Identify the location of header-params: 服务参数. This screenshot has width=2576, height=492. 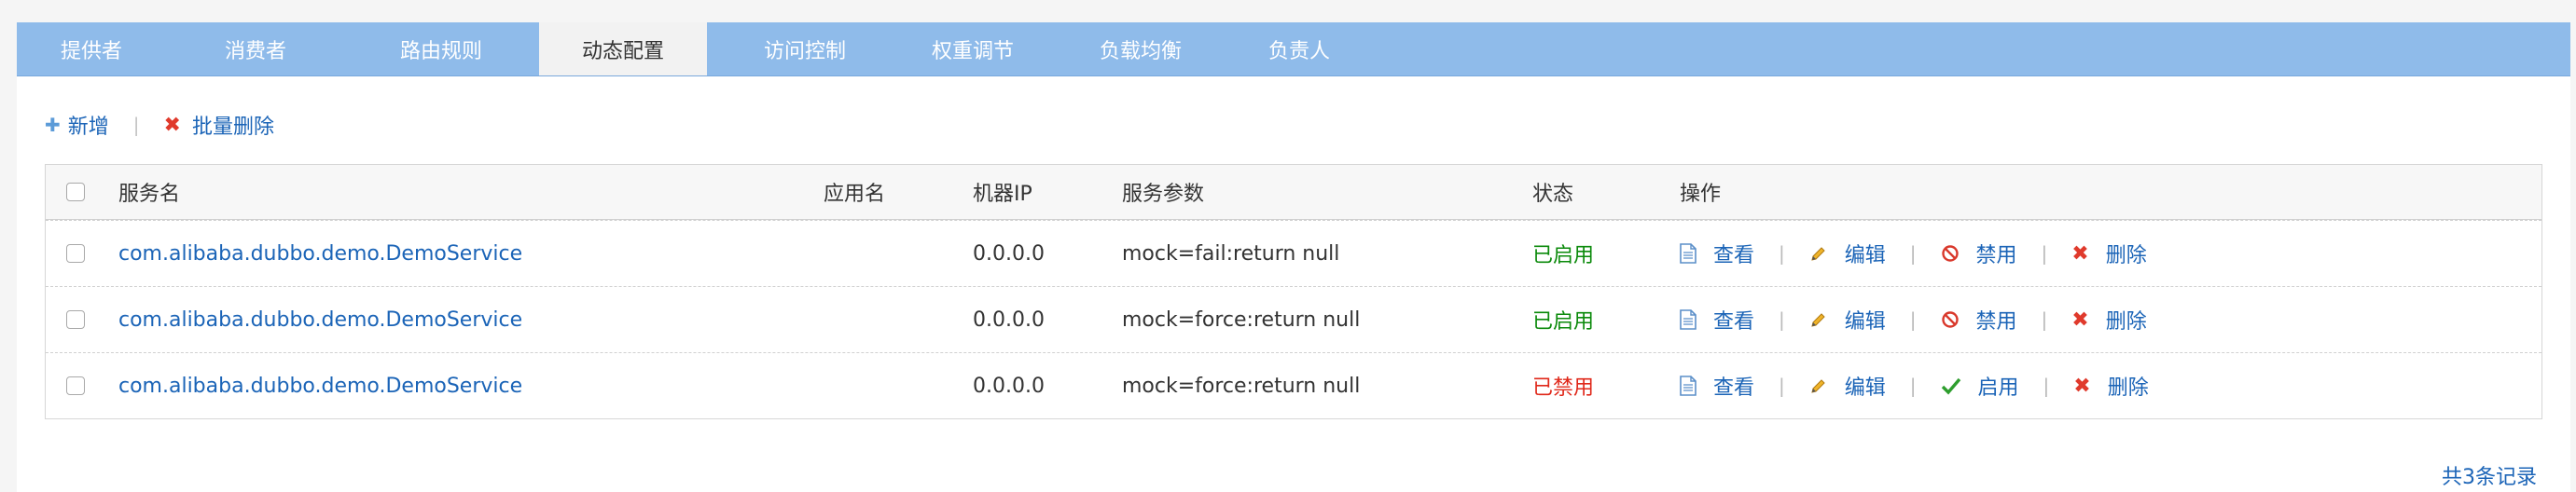
(1163, 194).